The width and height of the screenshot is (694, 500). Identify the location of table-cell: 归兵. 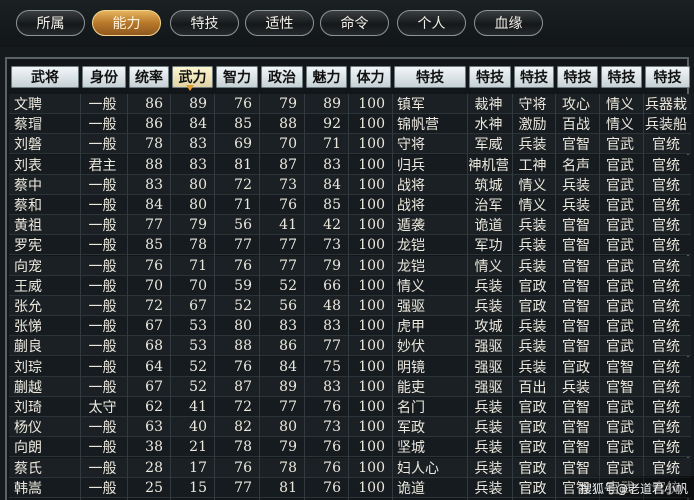
(411, 165).